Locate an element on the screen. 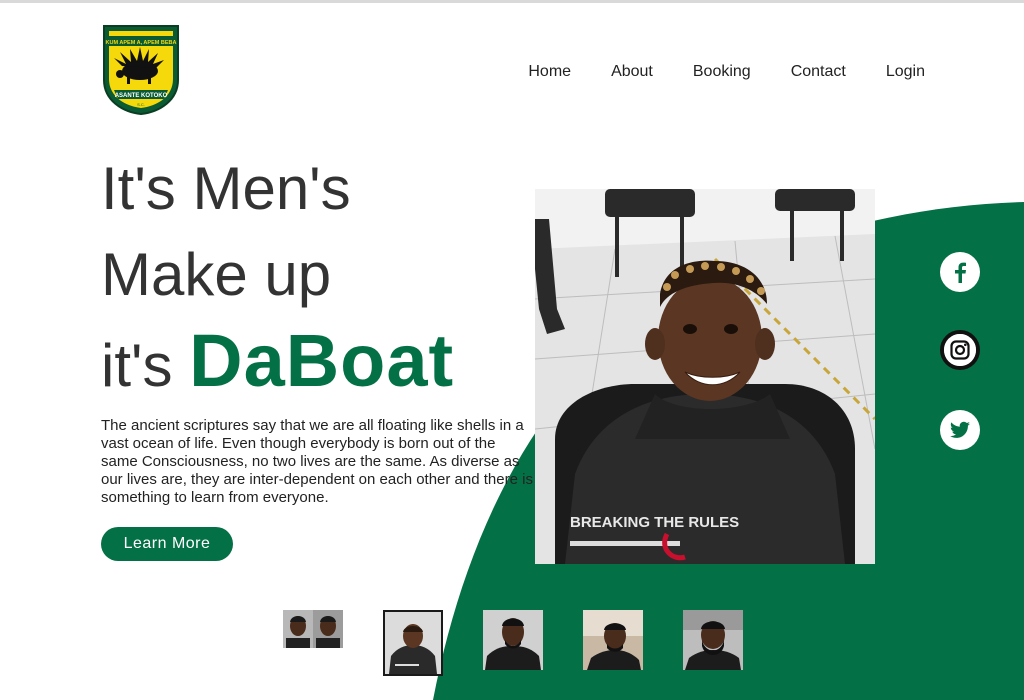  twitter-icon is located at coordinates (960, 430).